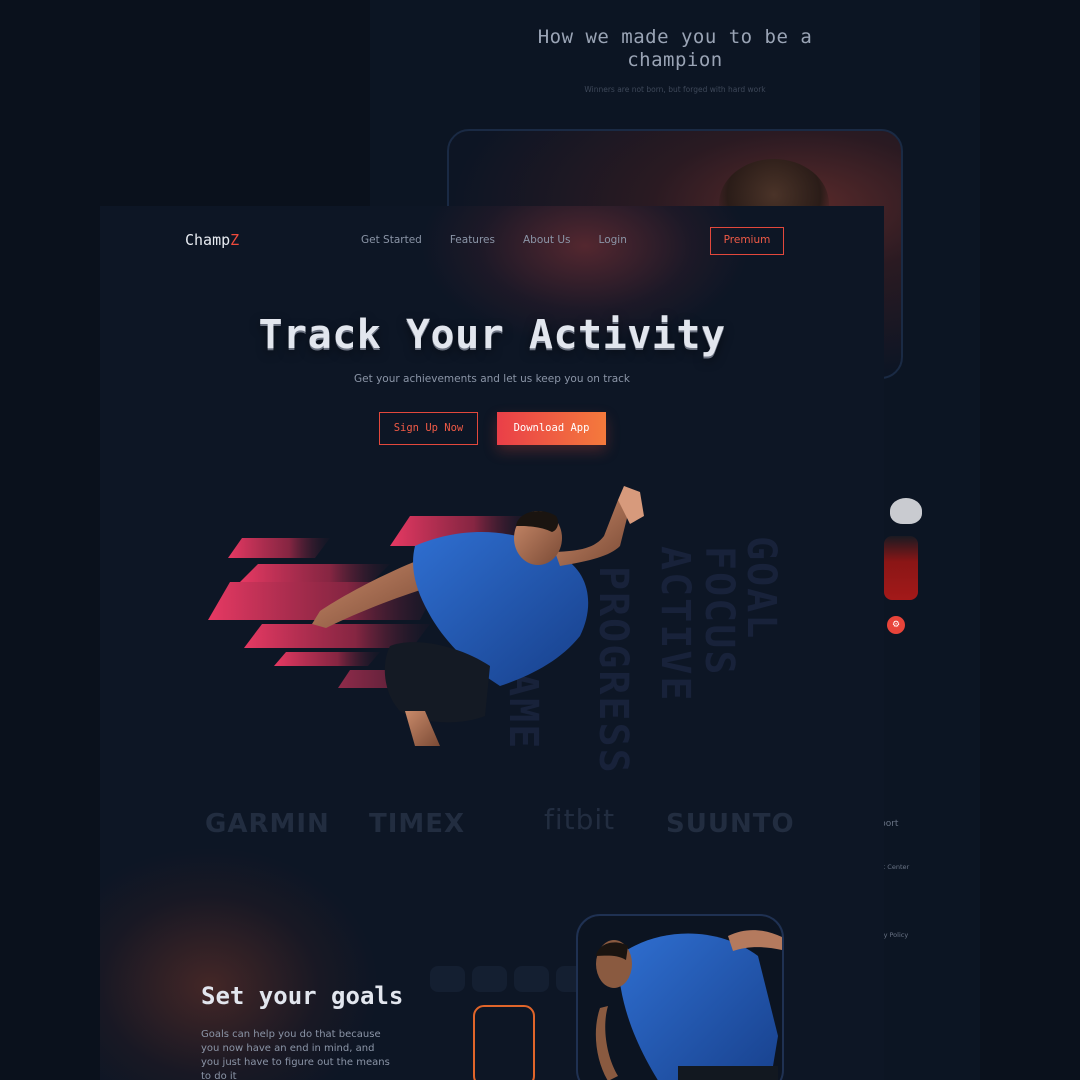  What do you see at coordinates (492, 821) in the screenshot?
I see `brand-logos: GARMIN TIMEX fitbit SUUNTO` at bounding box center [492, 821].